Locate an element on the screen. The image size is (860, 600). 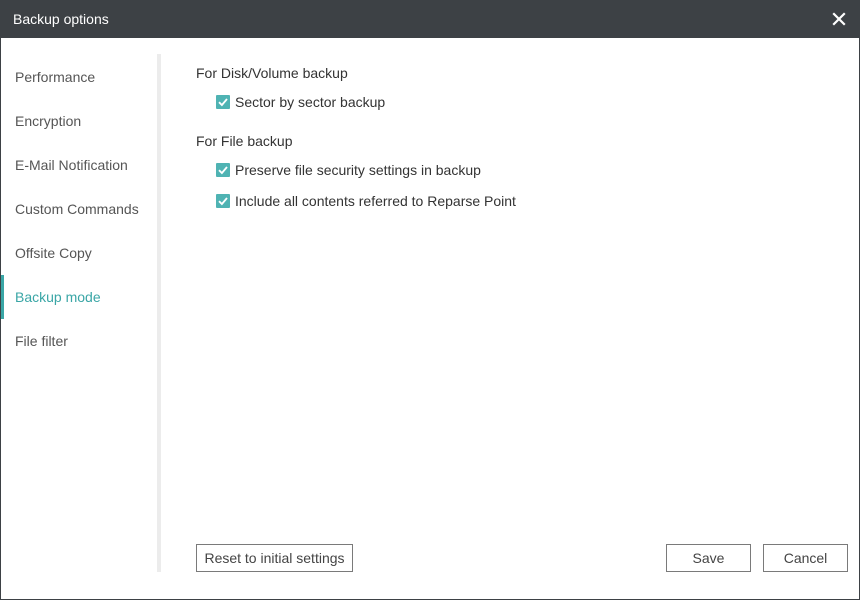
sidebar-item-backup-mode: Backup mode is located at coordinates (79, 297).